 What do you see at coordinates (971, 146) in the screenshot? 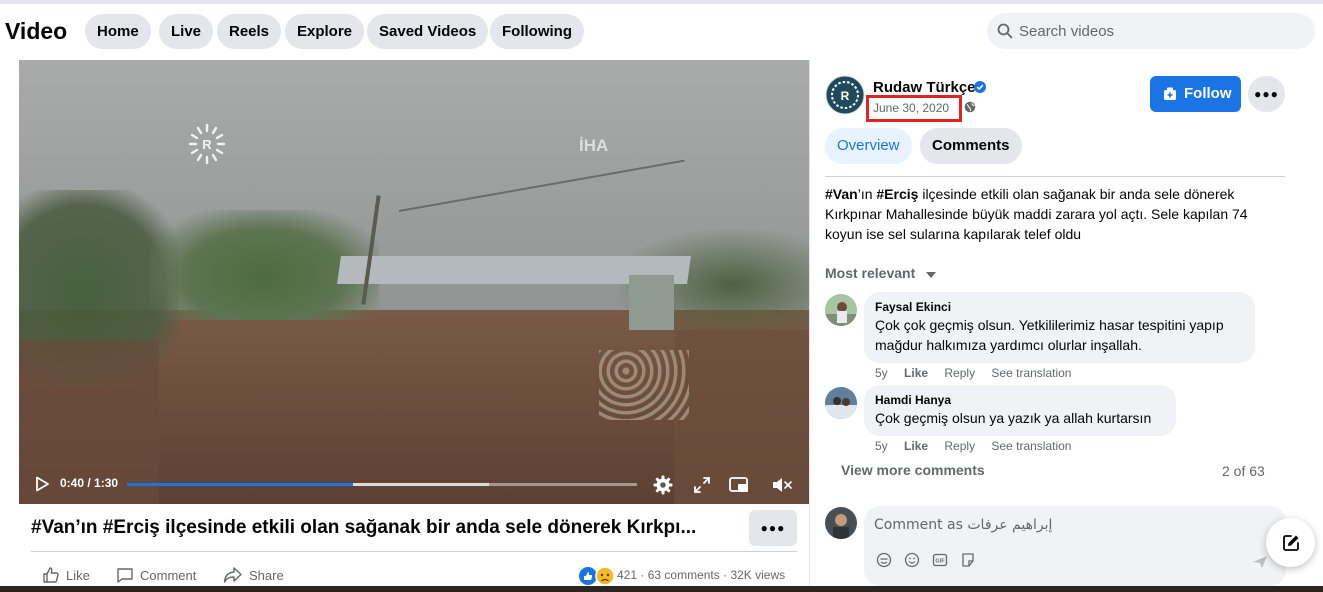
I see `tab-comments: Comments` at bounding box center [971, 146].